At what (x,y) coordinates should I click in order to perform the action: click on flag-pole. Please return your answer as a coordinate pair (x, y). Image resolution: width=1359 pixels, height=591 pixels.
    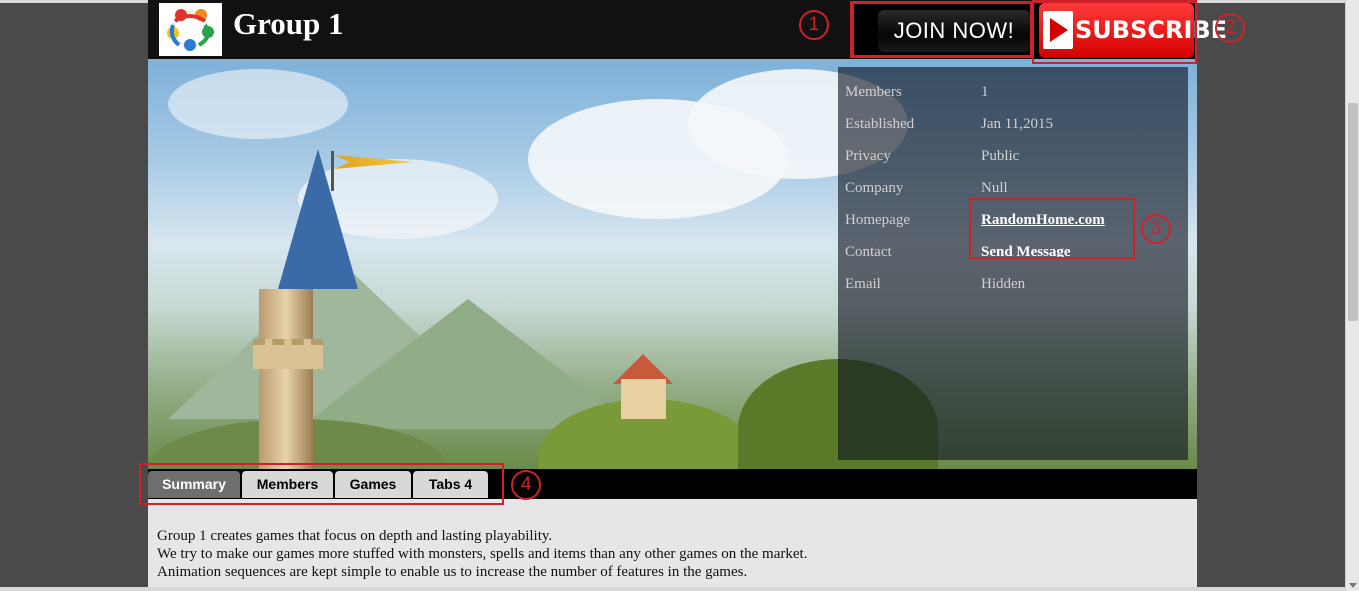
    Looking at the image, I should click on (332, 171).